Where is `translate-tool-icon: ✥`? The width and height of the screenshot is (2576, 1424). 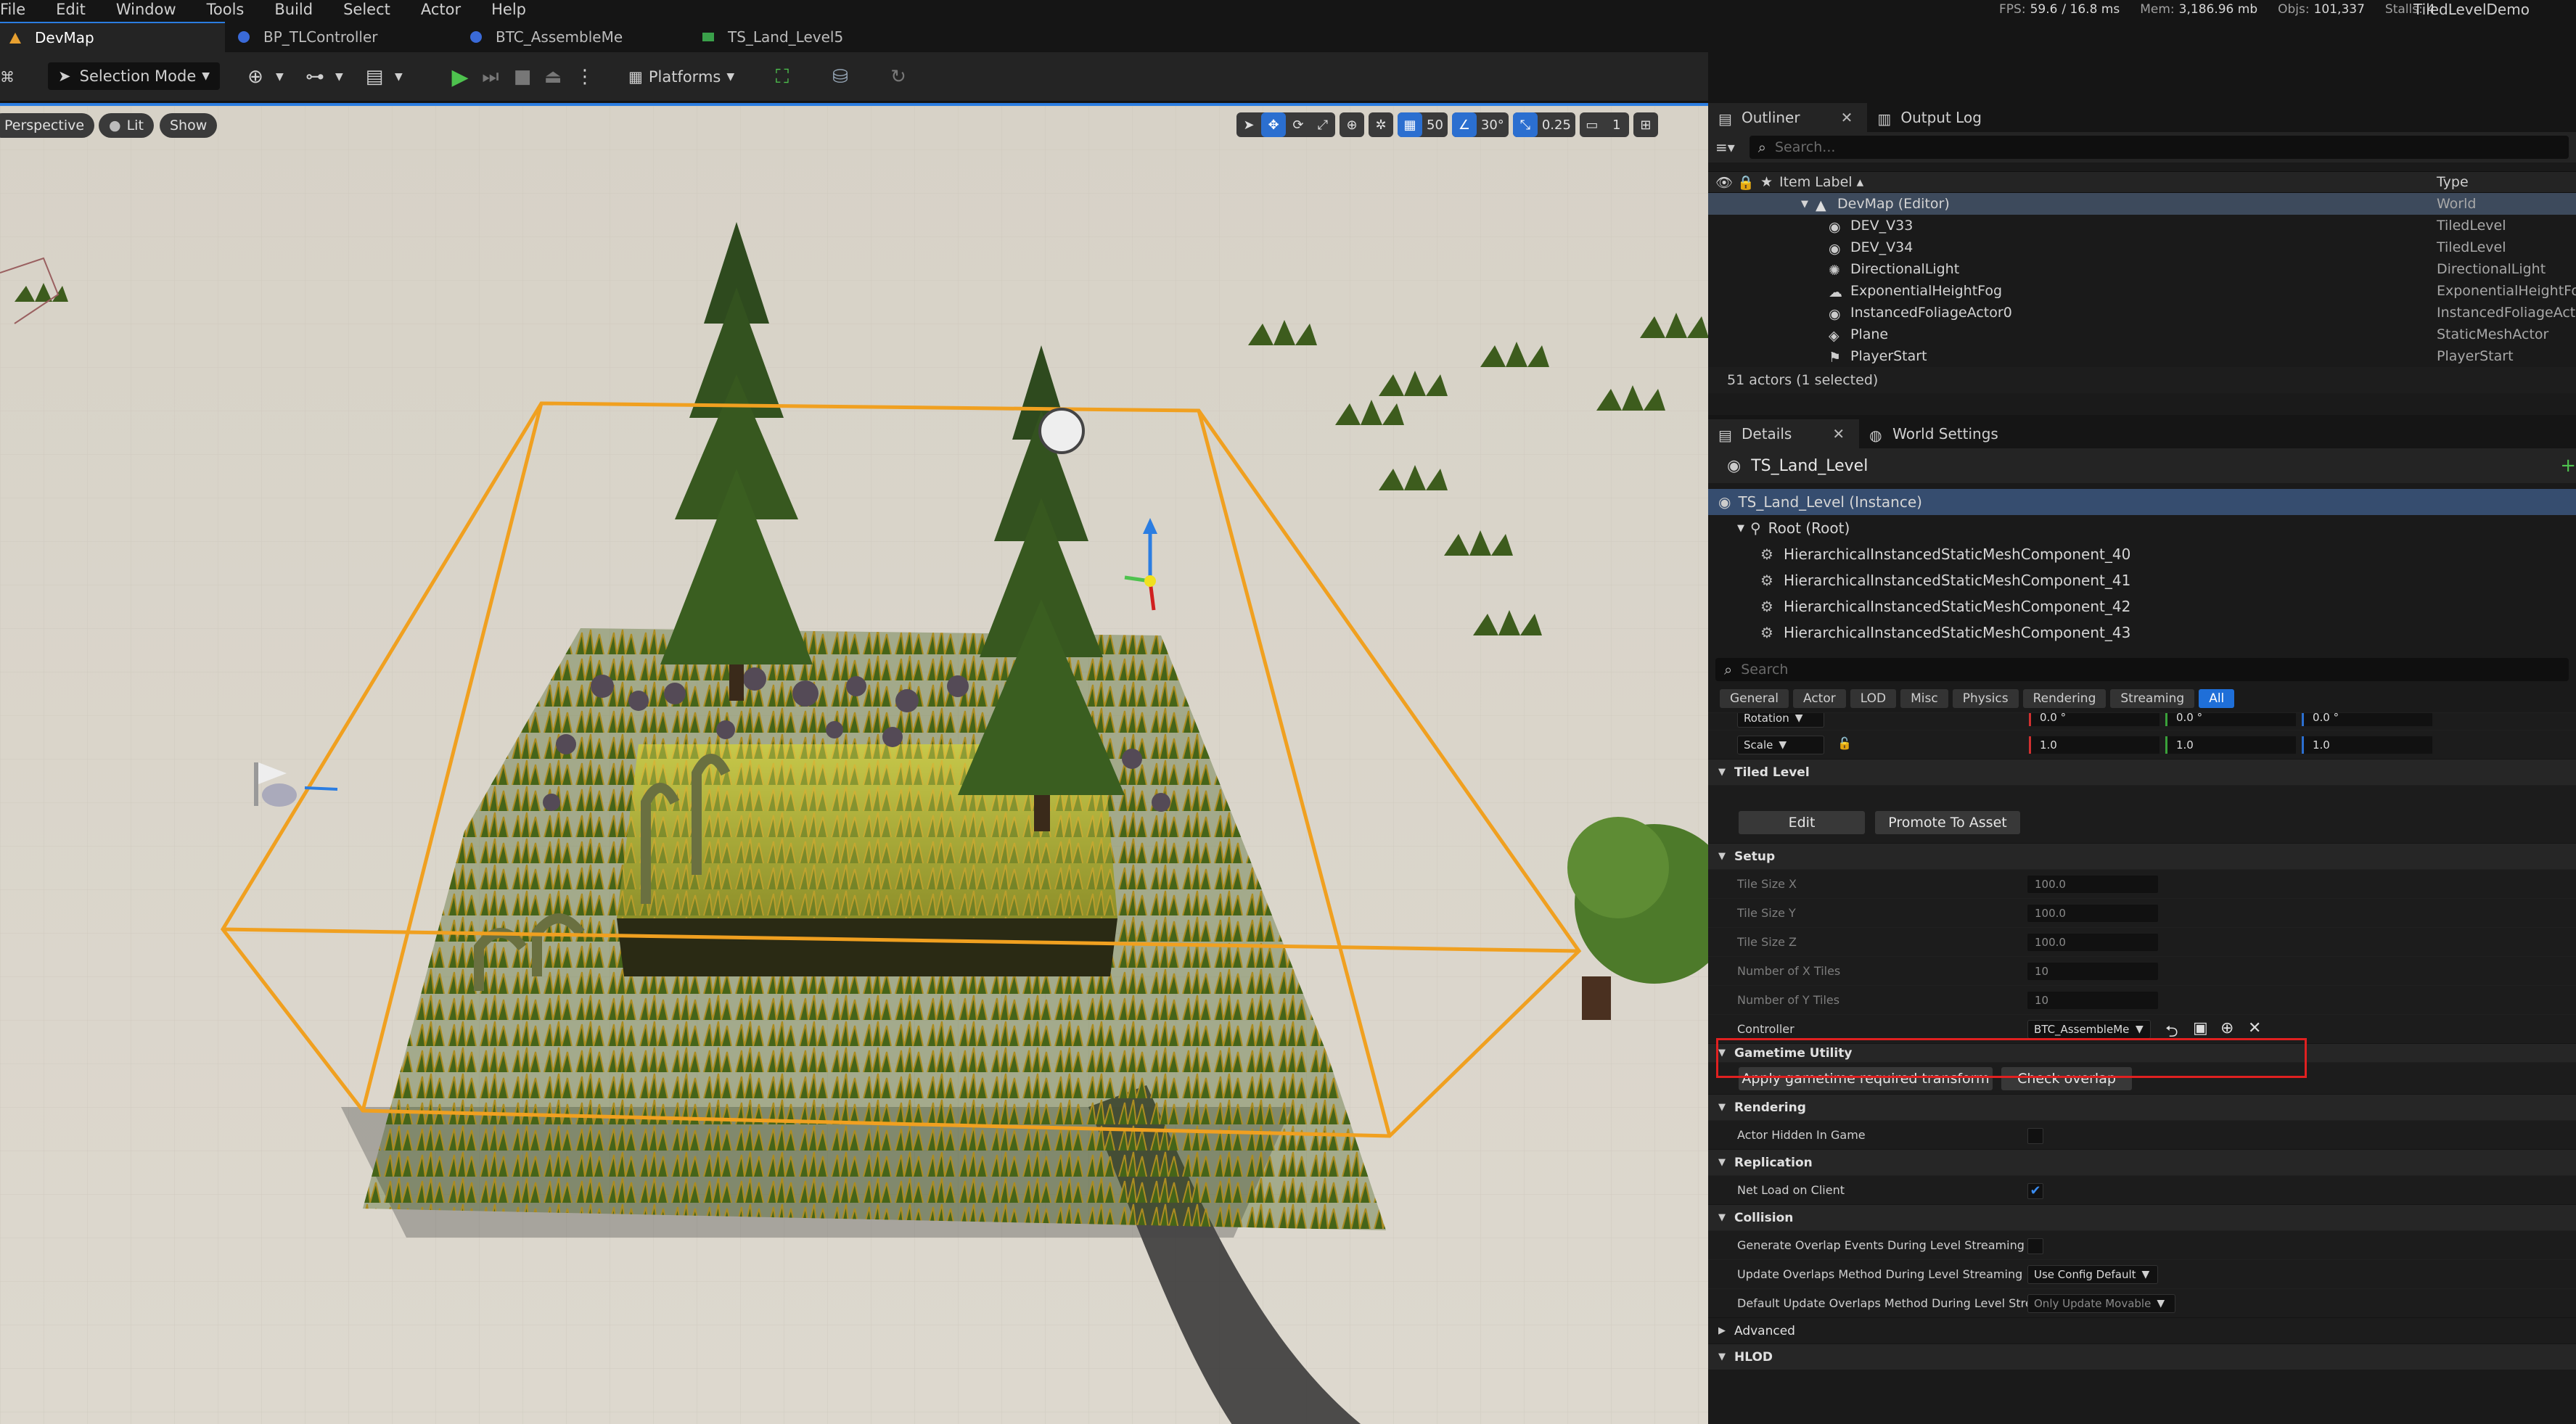
translate-tool-icon: ✥ is located at coordinates (1273, 125).